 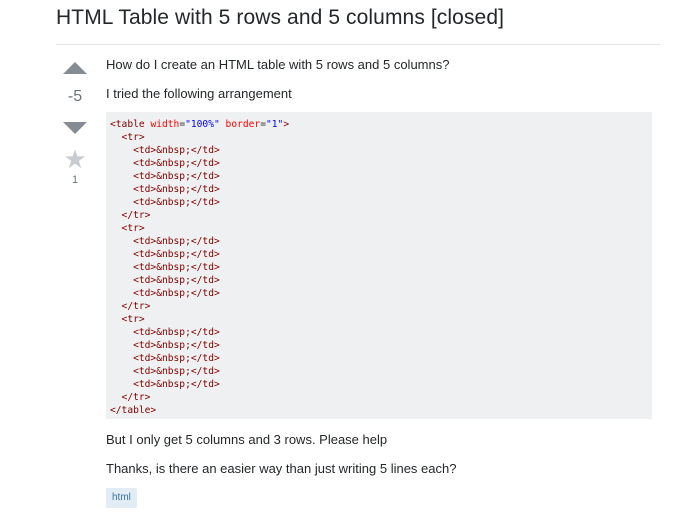 I want to click on code-attribute: width, so click(x=165, y=124).